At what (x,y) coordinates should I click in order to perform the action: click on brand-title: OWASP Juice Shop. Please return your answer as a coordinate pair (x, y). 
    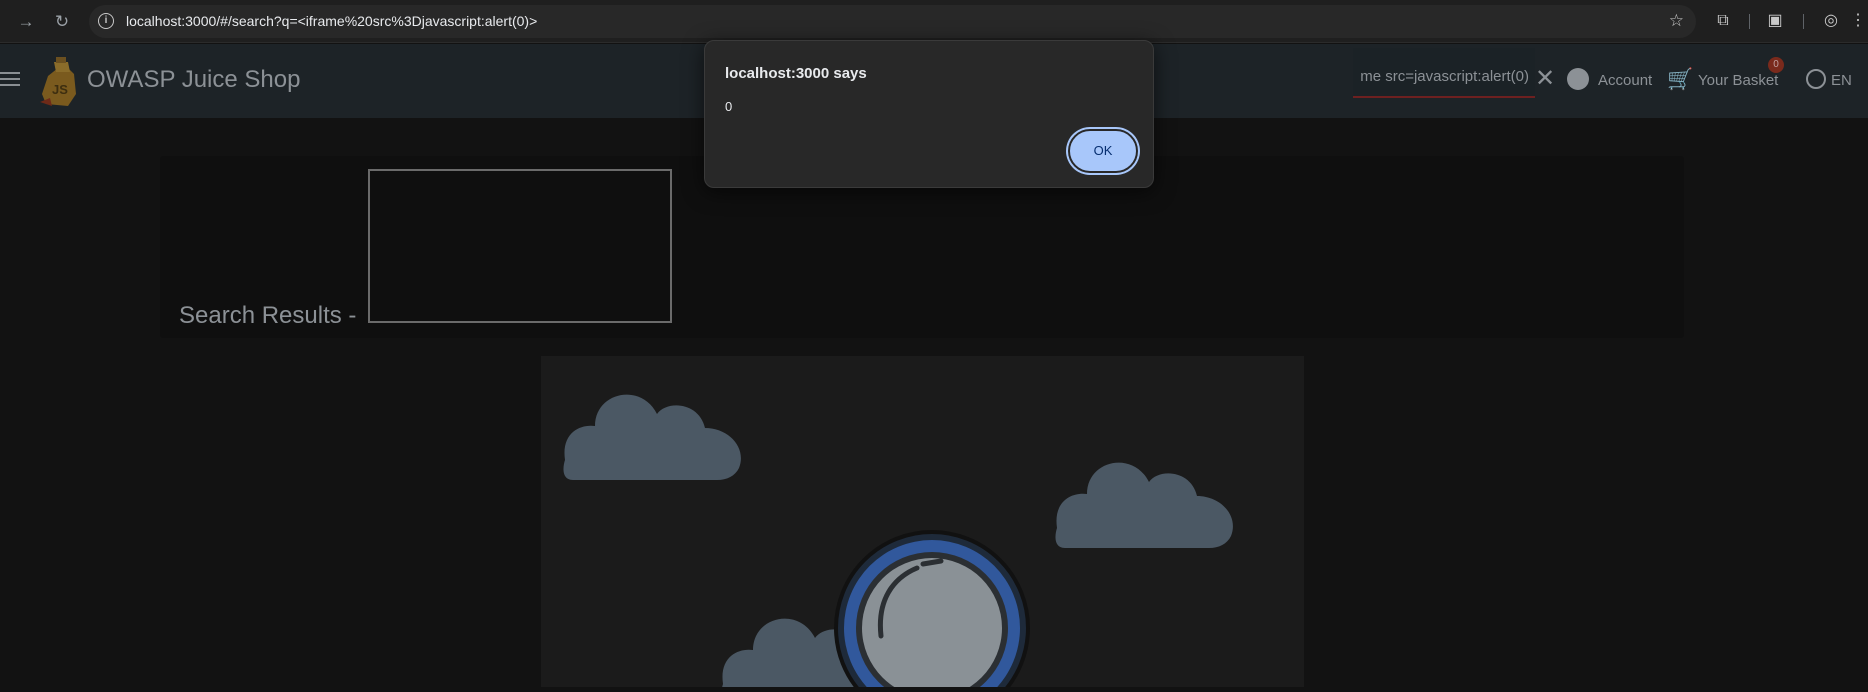
    Looking at the image, I should click on (193, 80).